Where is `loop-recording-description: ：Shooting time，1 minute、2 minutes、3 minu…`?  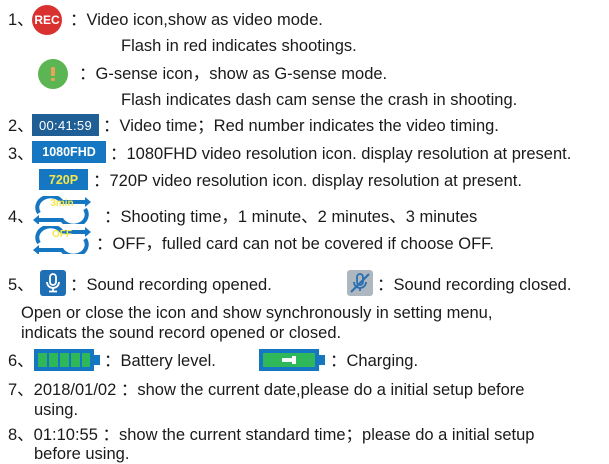
loop-recording-description: ：Shooting time，1 minute、2 minutes、3 minu… is located at coordinates (291, 217).